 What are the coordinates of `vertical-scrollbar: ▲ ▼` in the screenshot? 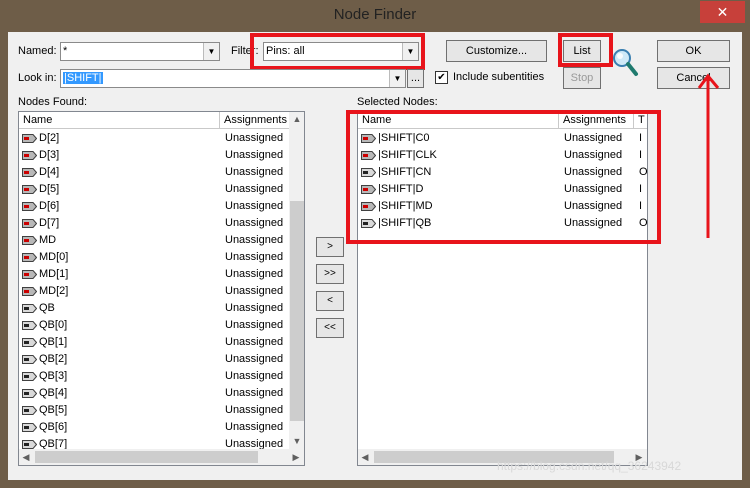 It's located at (296, 280).